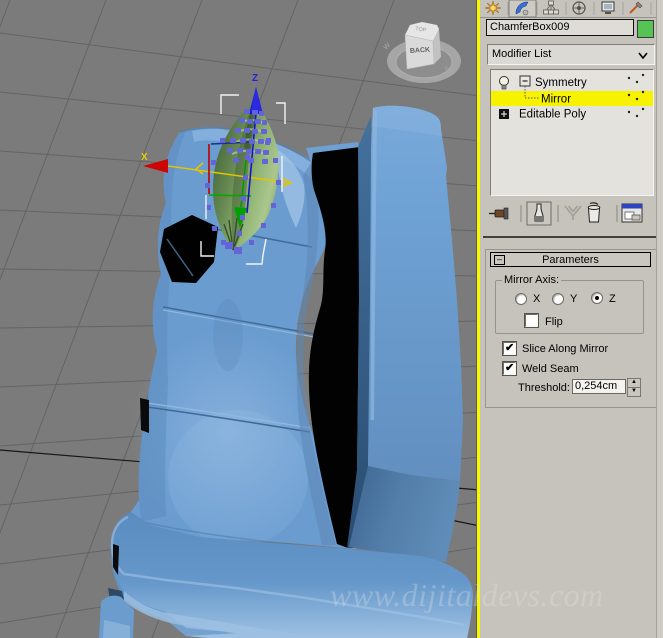  I want to click on svg-text: N, so click(413, 80).